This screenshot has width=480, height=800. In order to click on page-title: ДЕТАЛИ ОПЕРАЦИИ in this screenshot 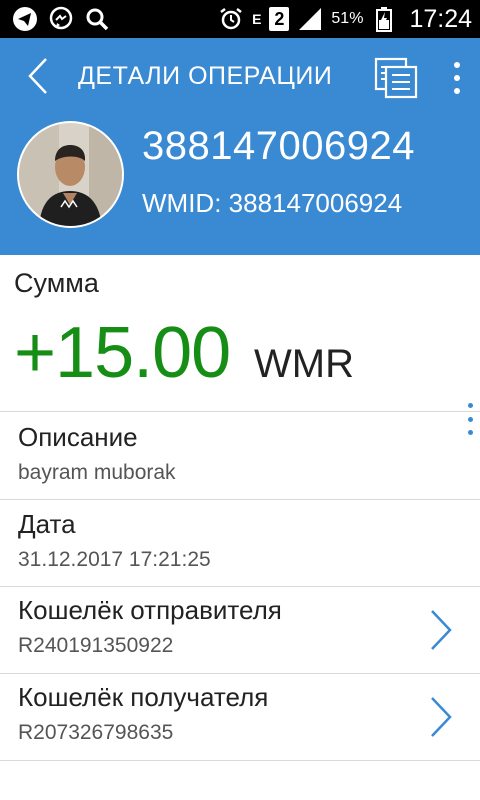, I will do `click(205, 75)`.